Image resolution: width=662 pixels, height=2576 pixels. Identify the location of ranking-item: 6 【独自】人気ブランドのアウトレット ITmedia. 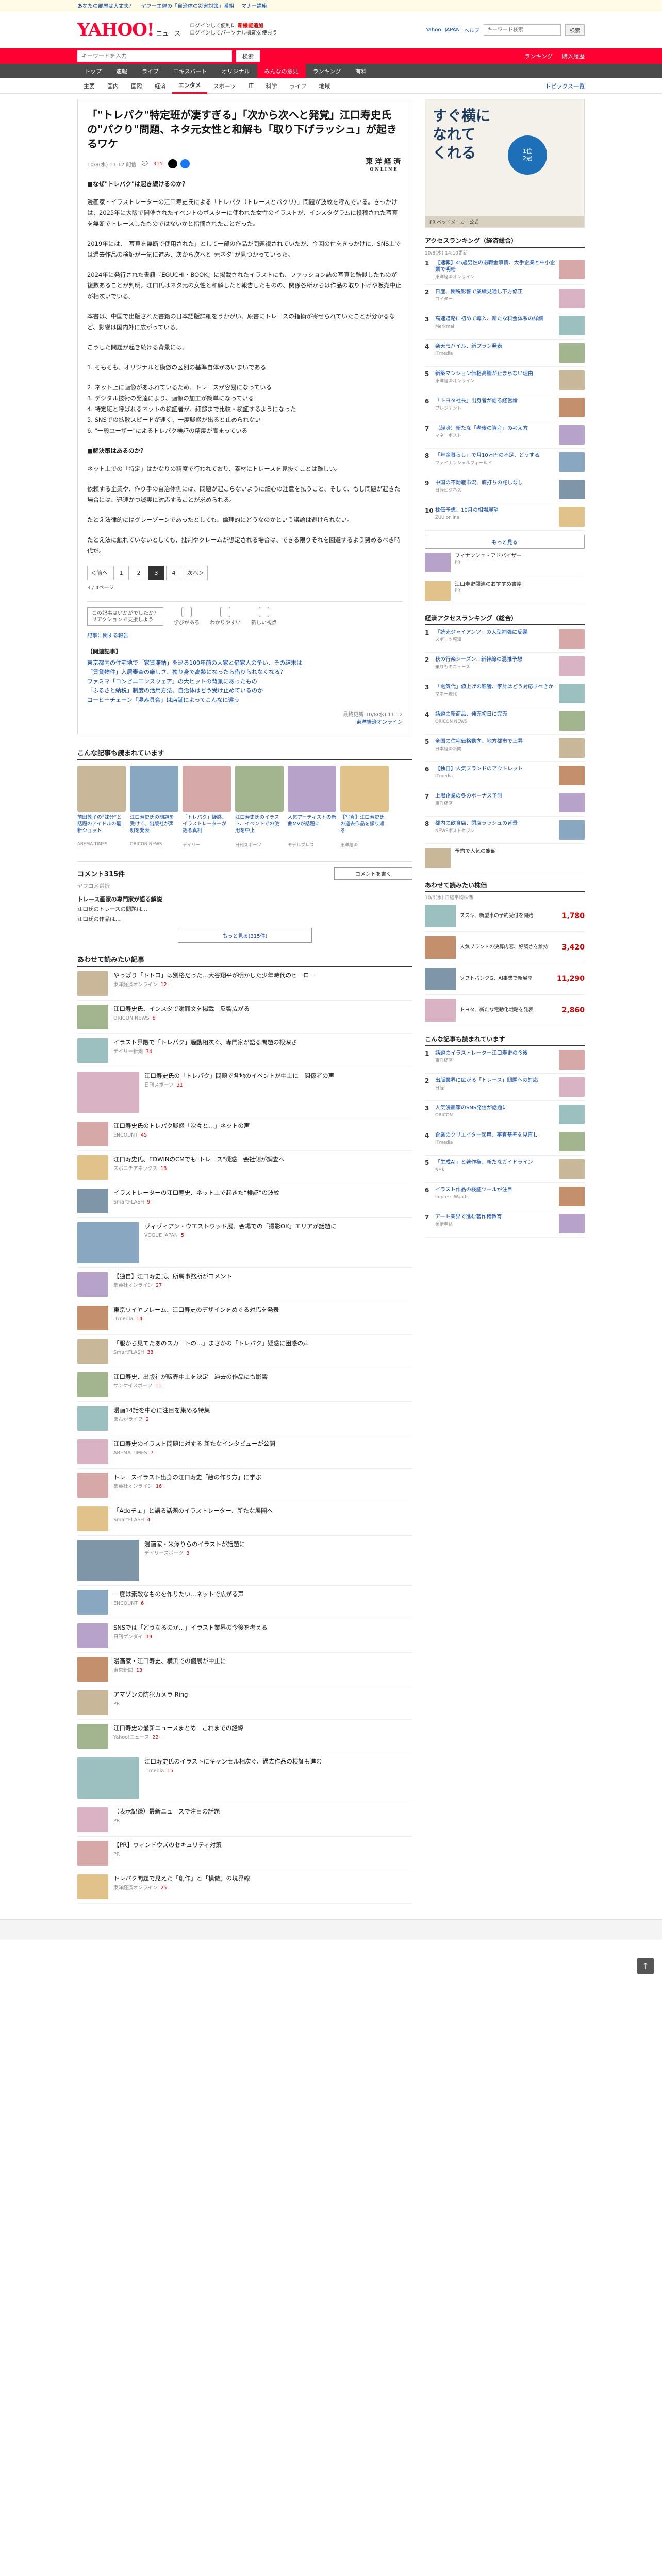
(505, 775).